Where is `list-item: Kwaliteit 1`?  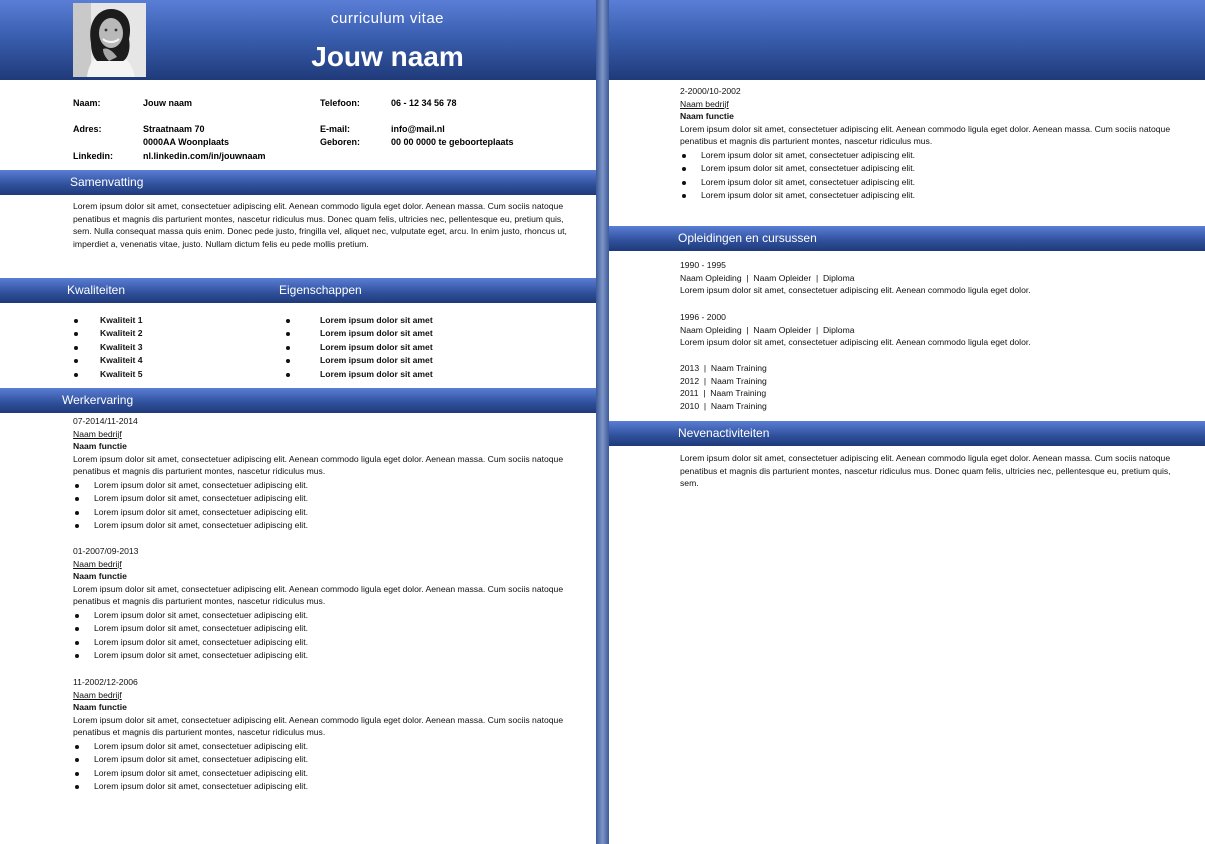
list-item: Kwaliteit 1 is located at coordinates (107, 320).